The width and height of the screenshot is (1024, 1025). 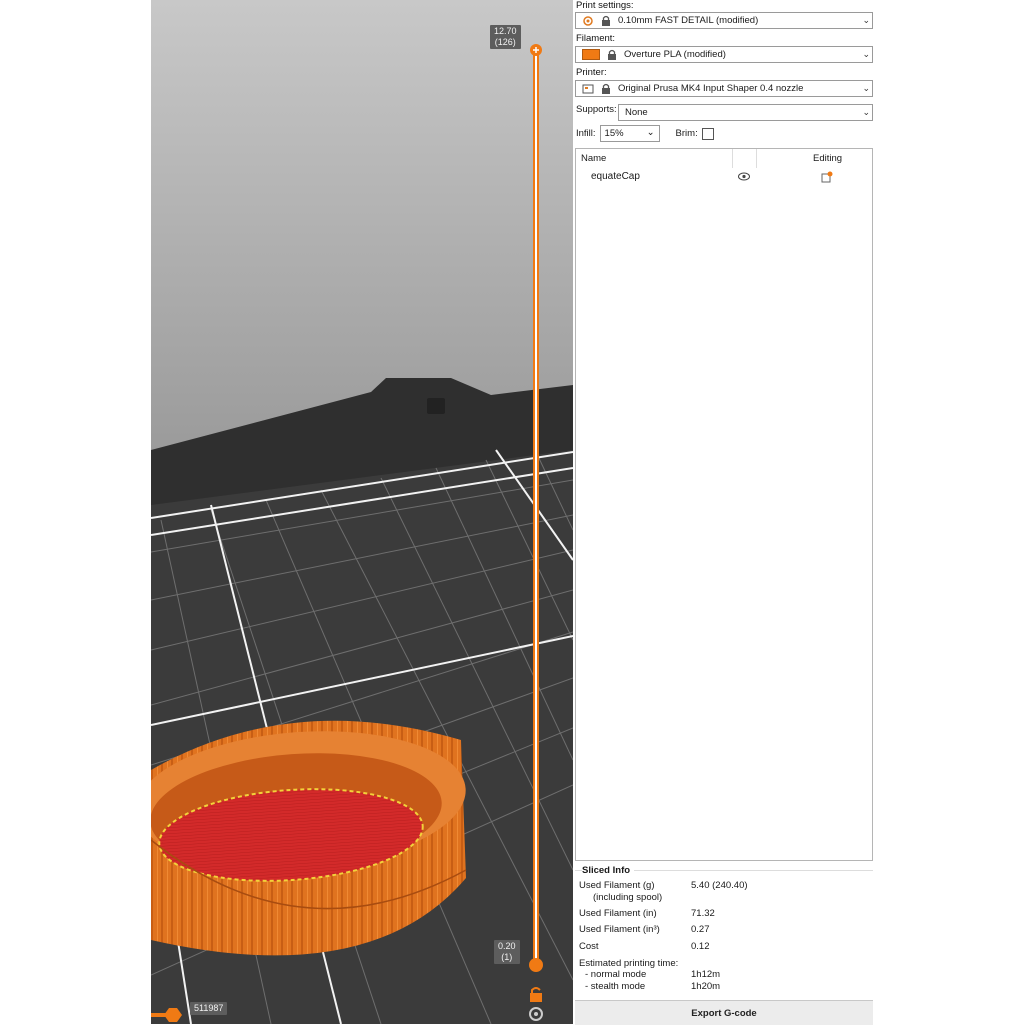 I want to click on edit-settings-icon, so click(x=827, y=178).